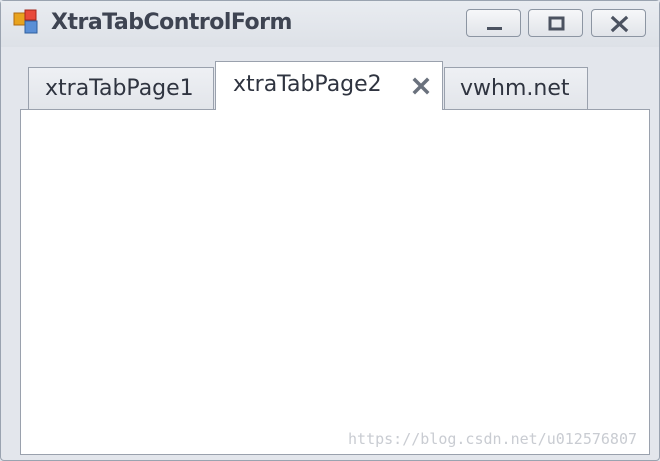 The width and height of the screenshot is (660, 461). Describe the element at coordinates (330, 24) in the screenshot. I see `title-bar: XtraTabControlForm` at that location.